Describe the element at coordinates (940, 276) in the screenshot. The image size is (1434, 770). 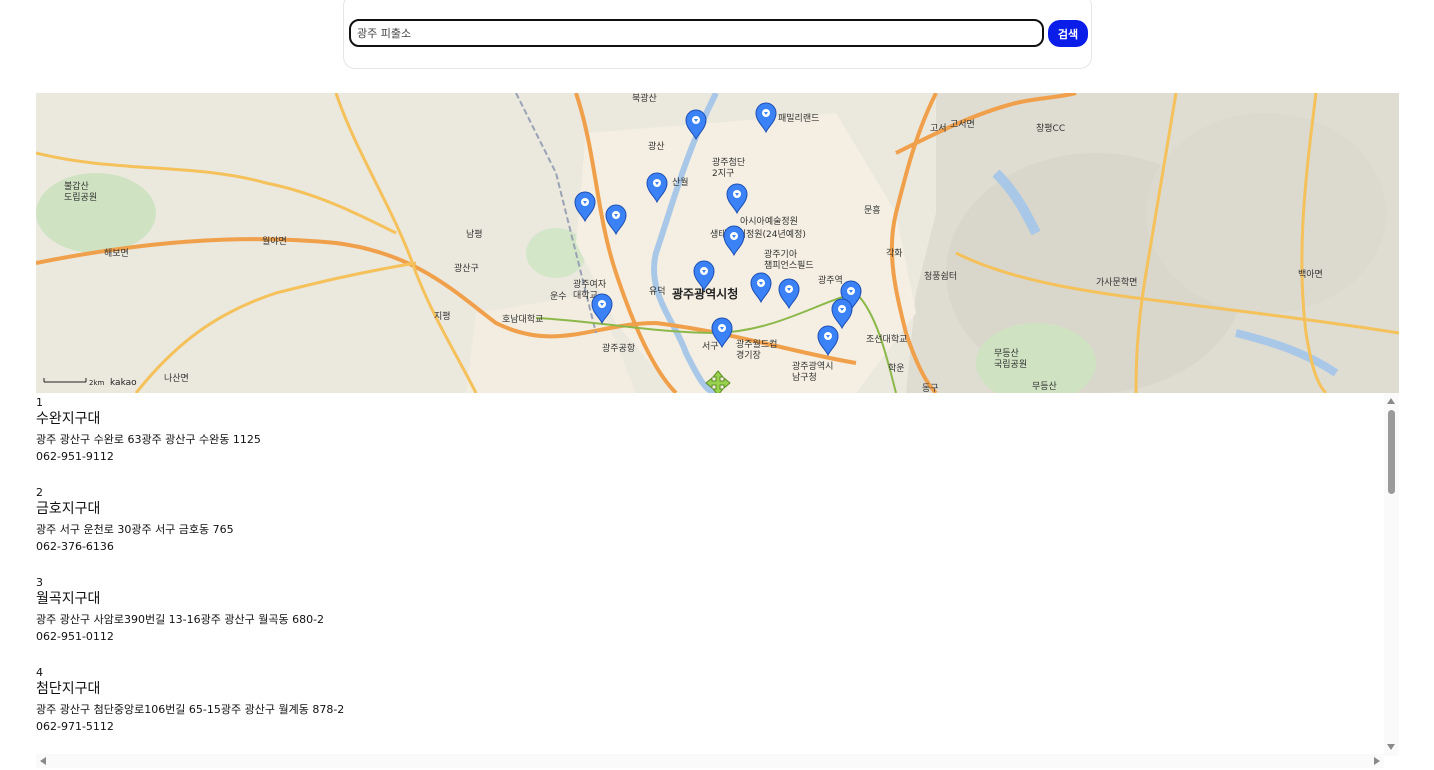
I see `map-label: 청풍쉼터` at that location.